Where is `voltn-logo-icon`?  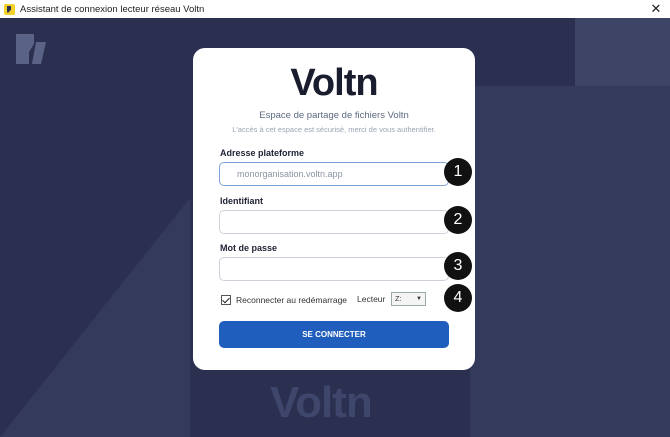
voltn-logo-icon is located at coordinates (31, 49).